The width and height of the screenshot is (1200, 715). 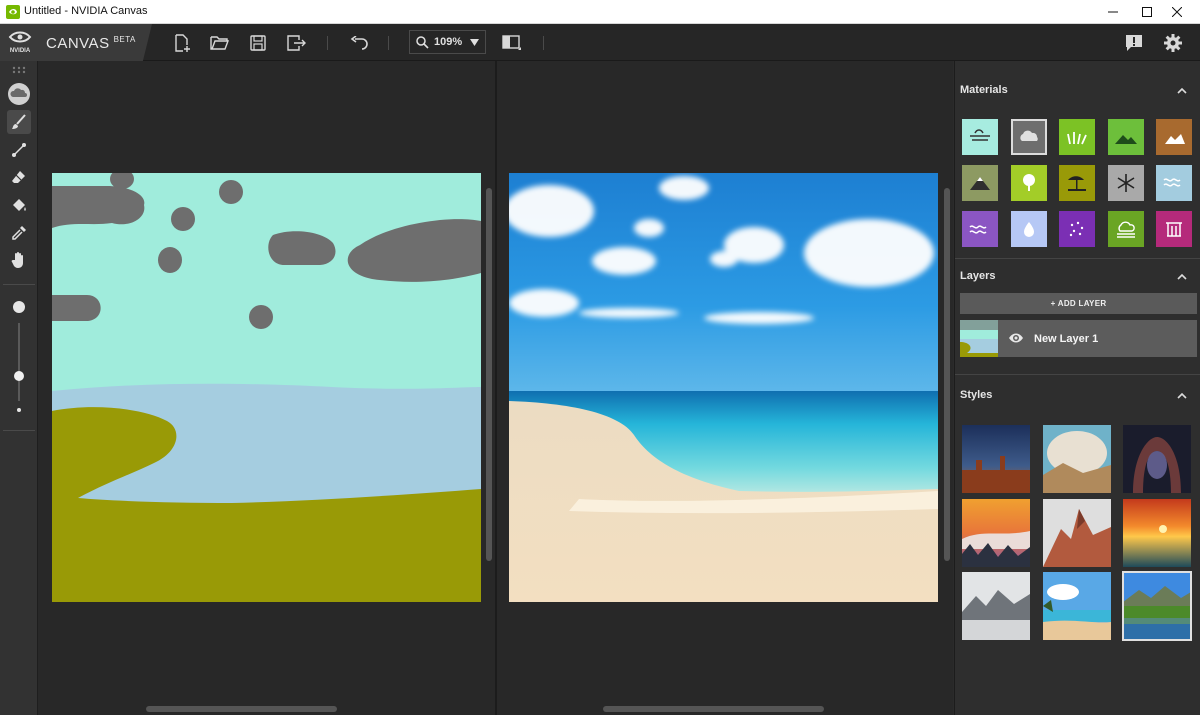 I want to click on undo-button, so click(x=359, y=43).